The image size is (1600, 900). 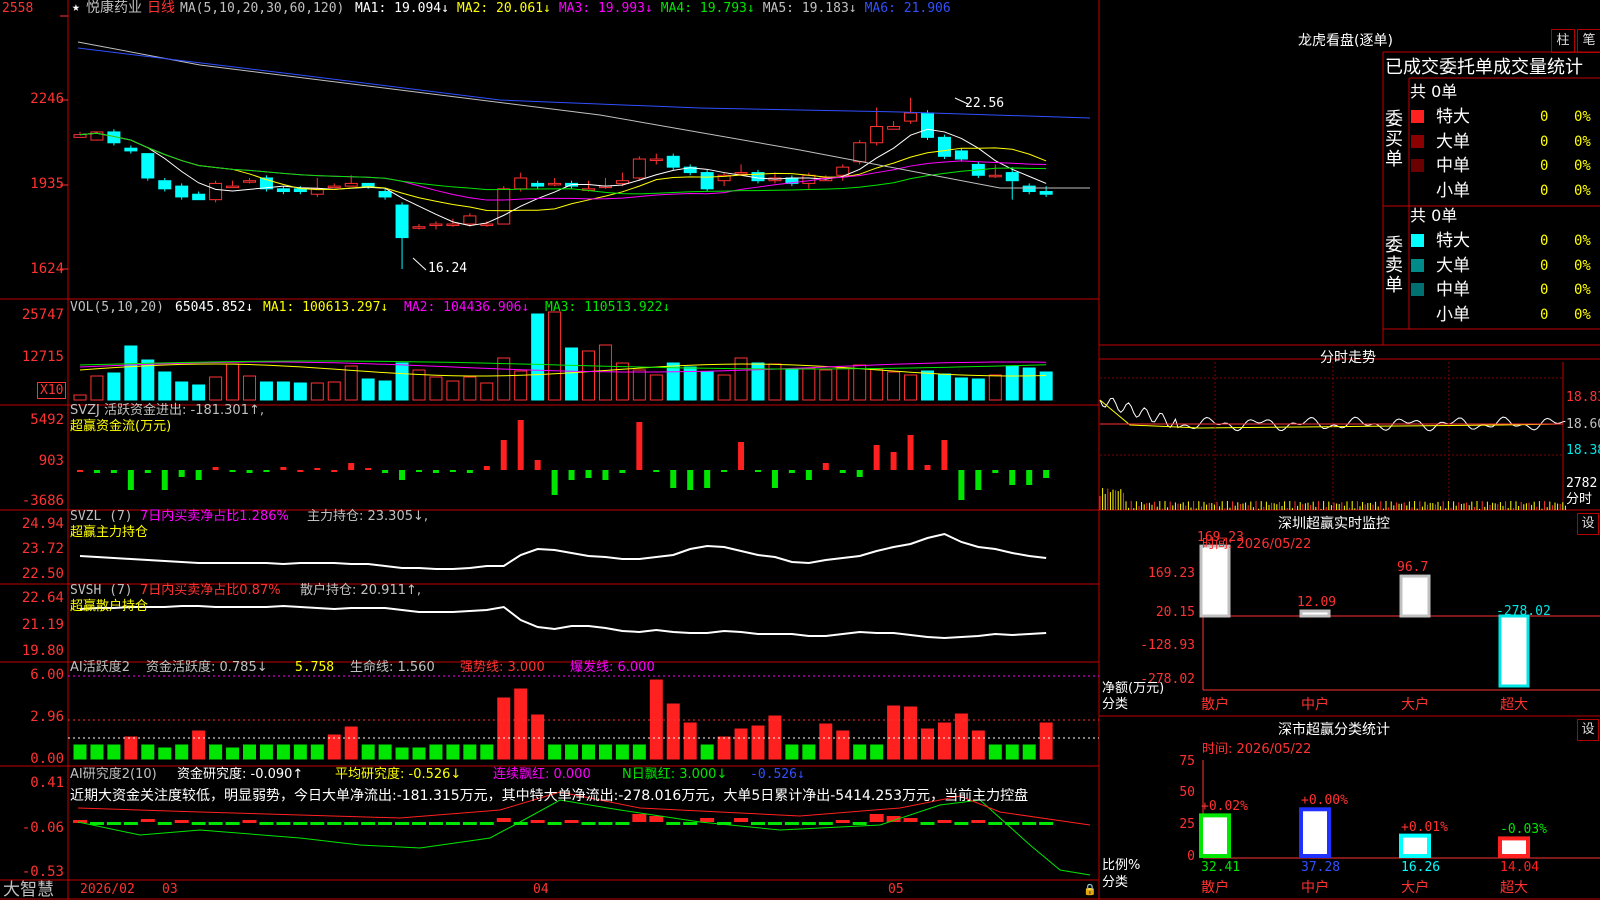 What do you see at coordinates (1257, 749) in the screenshot?
I see `sz-class-time: 时间: 2026/05/22` at bounding box center [1257, 749].